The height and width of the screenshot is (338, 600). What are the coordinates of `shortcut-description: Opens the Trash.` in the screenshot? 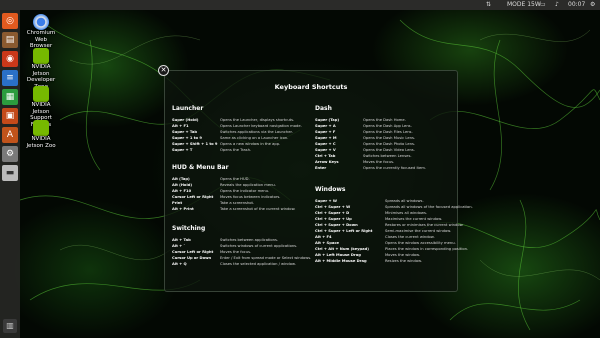 It's located at (236, 150).